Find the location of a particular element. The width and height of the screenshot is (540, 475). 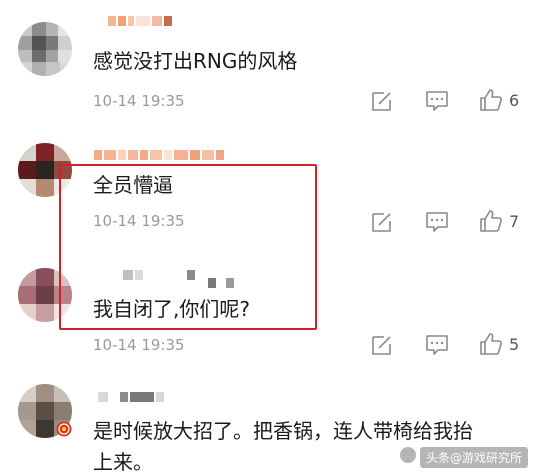

watermark: 头条@游戏研究所 is located at coordinates (474, 457).